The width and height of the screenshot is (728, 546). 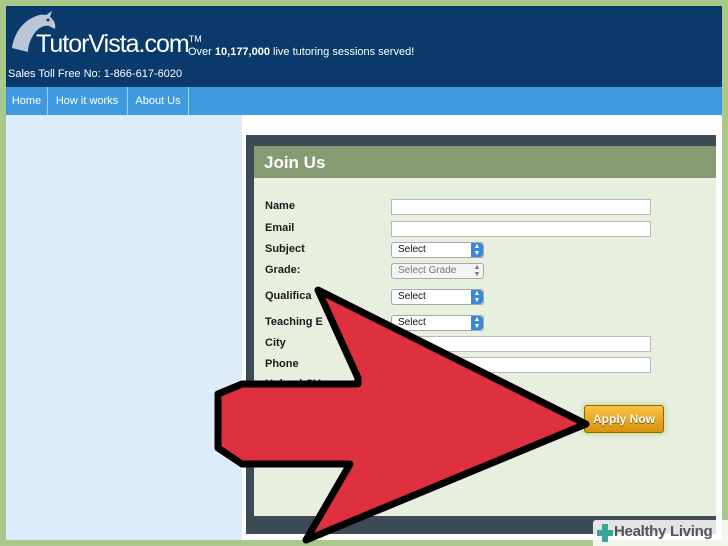 I want to click on watermark-text: Healthy Living, so click(x=663, y=531).